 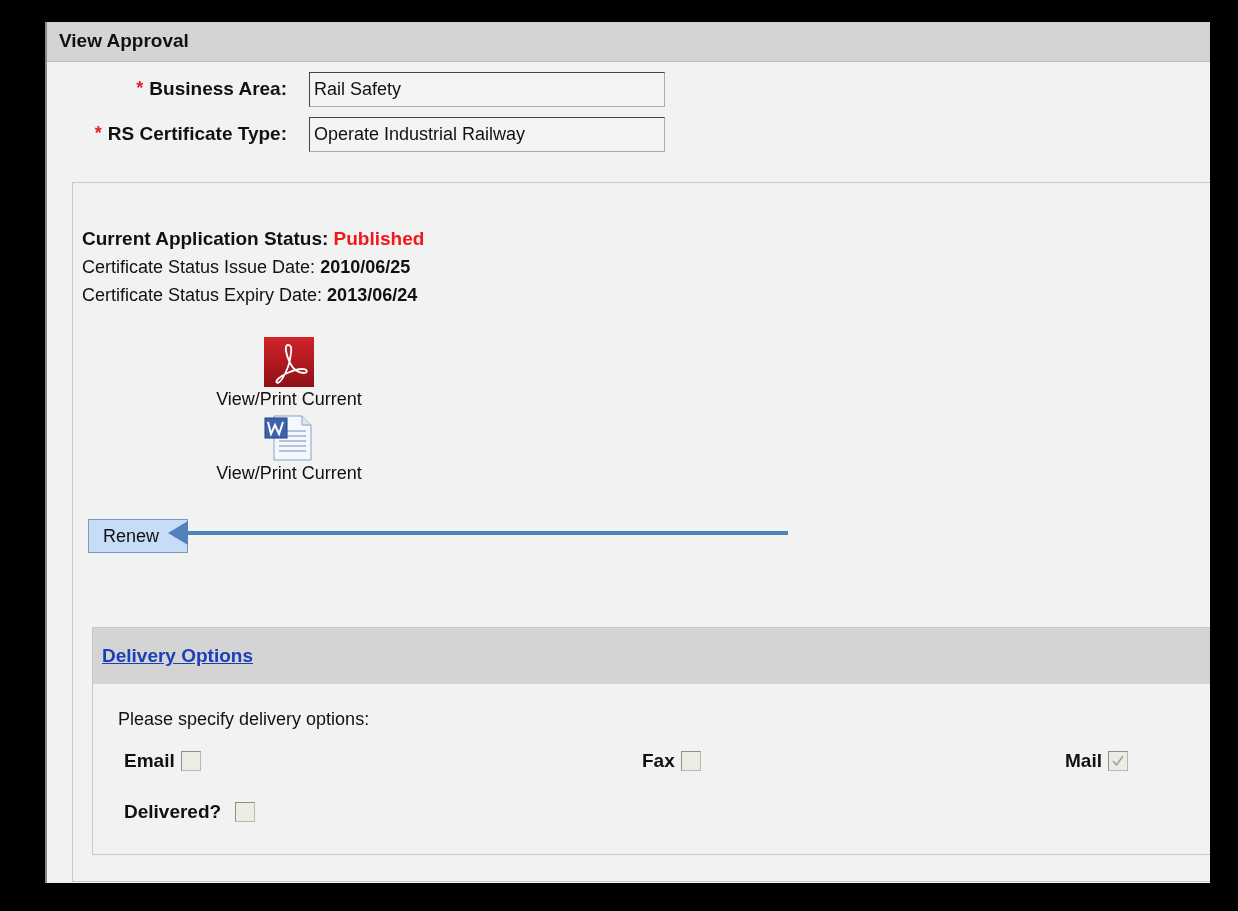 What do you see at coordinates (149, 761) in the screenshot?
I see `option-label: Email` at bounding box center [149, 761].